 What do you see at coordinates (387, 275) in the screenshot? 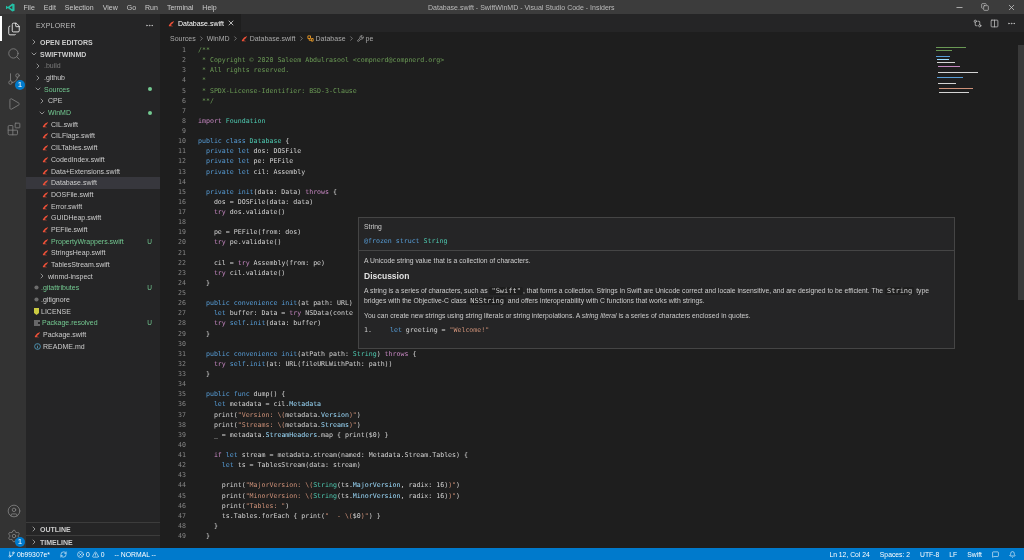
I see `section-heading: Discussion` at bounding box center [387, 275].